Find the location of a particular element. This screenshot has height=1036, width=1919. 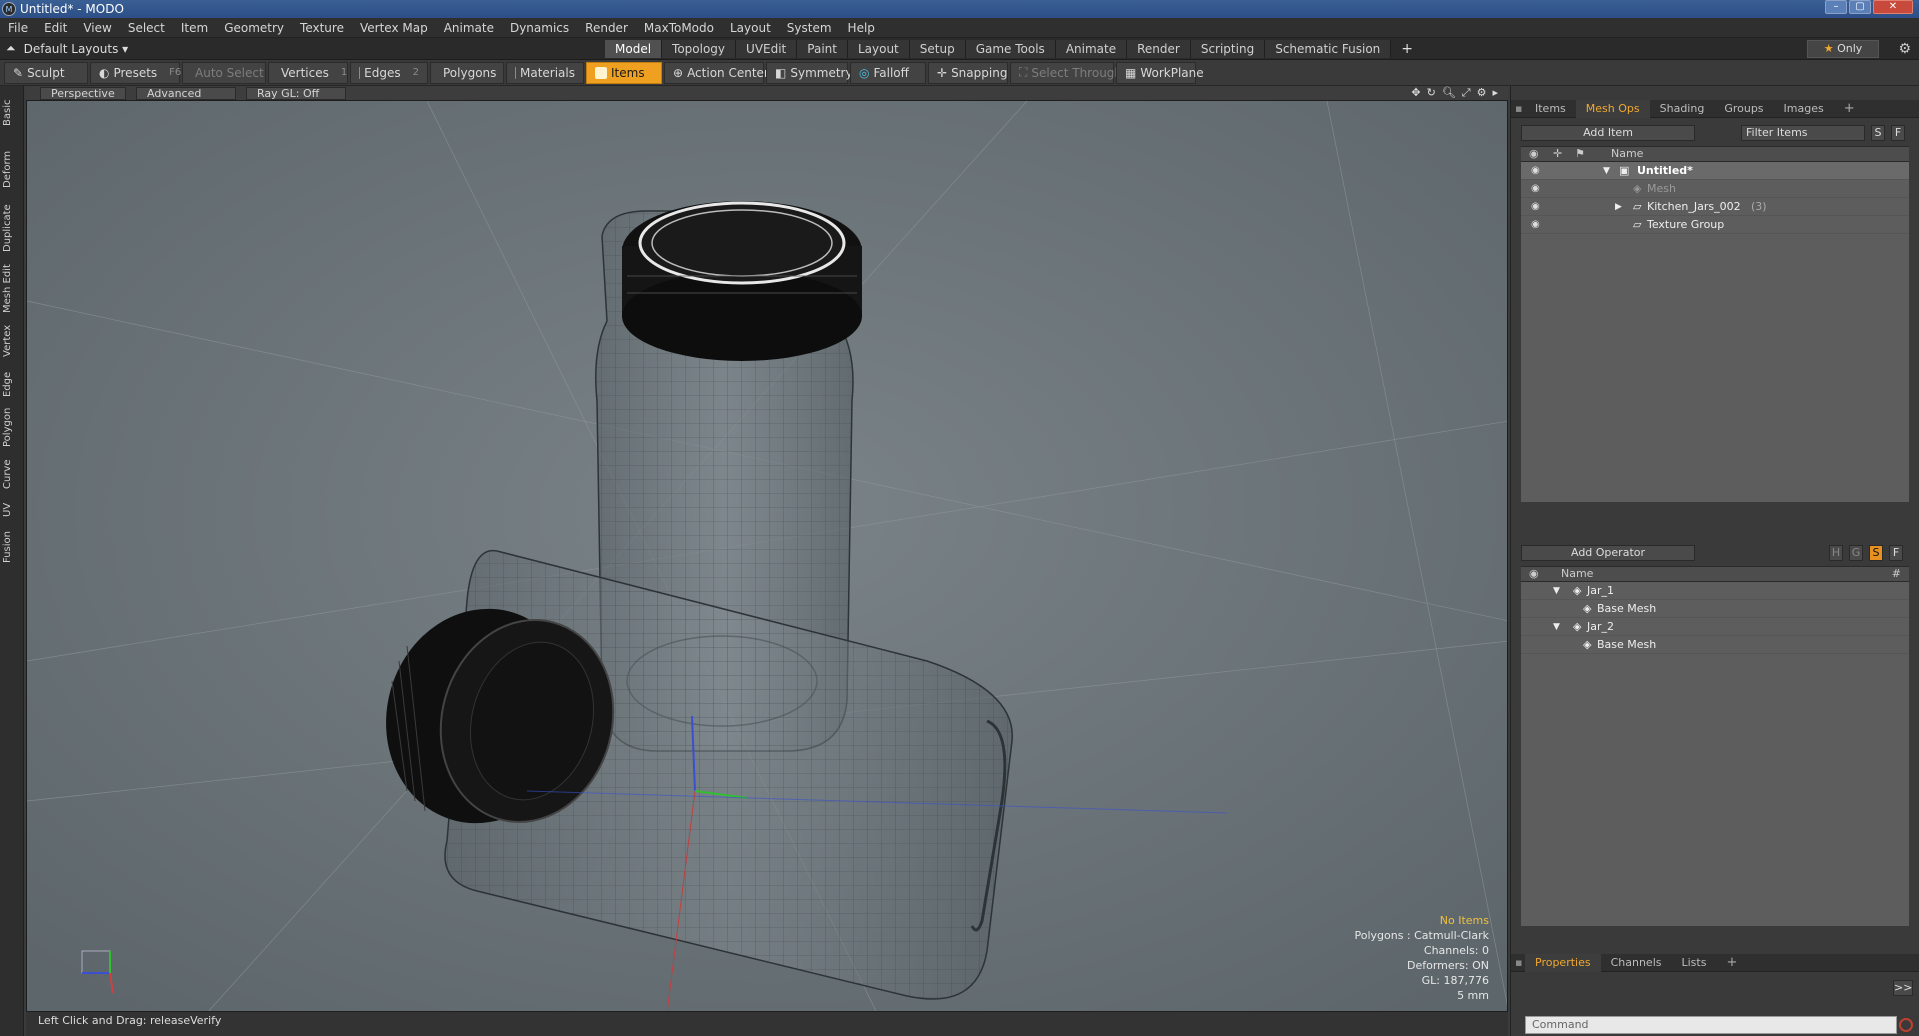

record-icon is located at coordinates (1906, 1025).